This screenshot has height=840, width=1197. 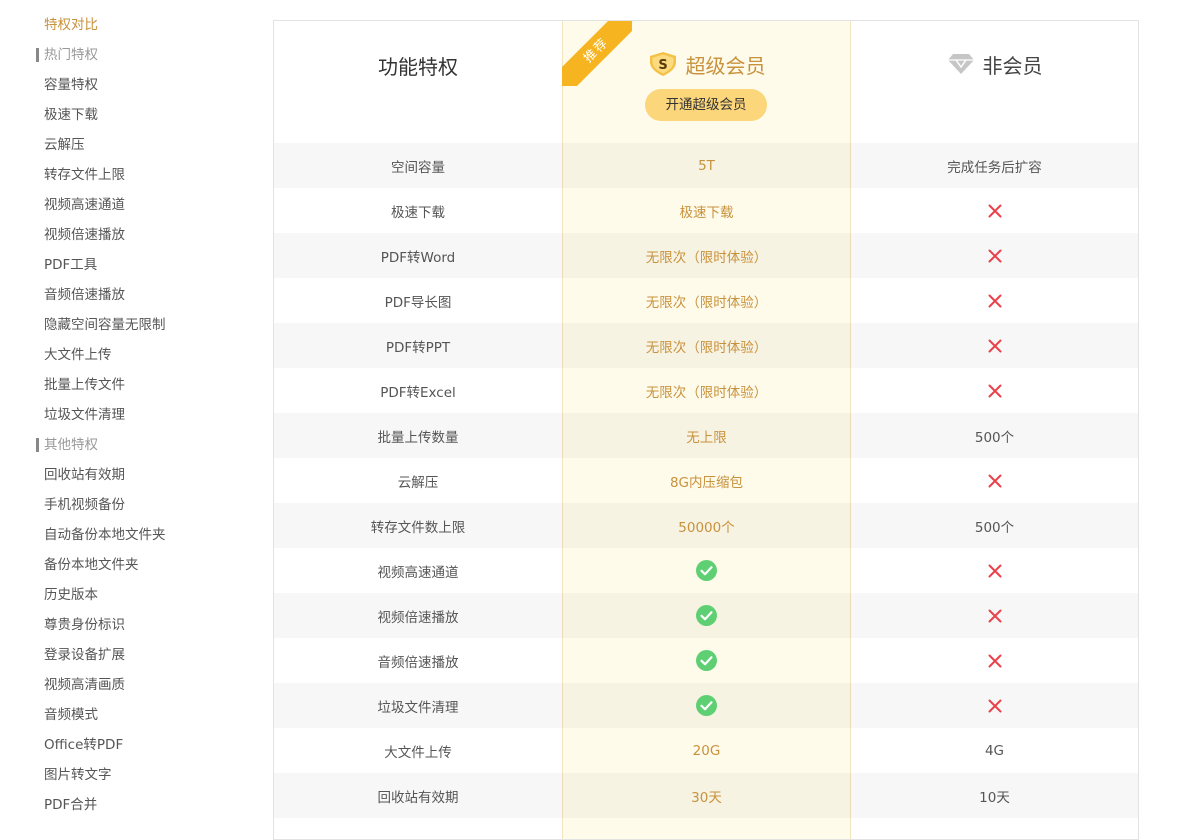 What do you see at coordinates (71, 115) in the screenshot?
I see `sidebar-item-label: 极速下载` at bounding box center [71, 115].